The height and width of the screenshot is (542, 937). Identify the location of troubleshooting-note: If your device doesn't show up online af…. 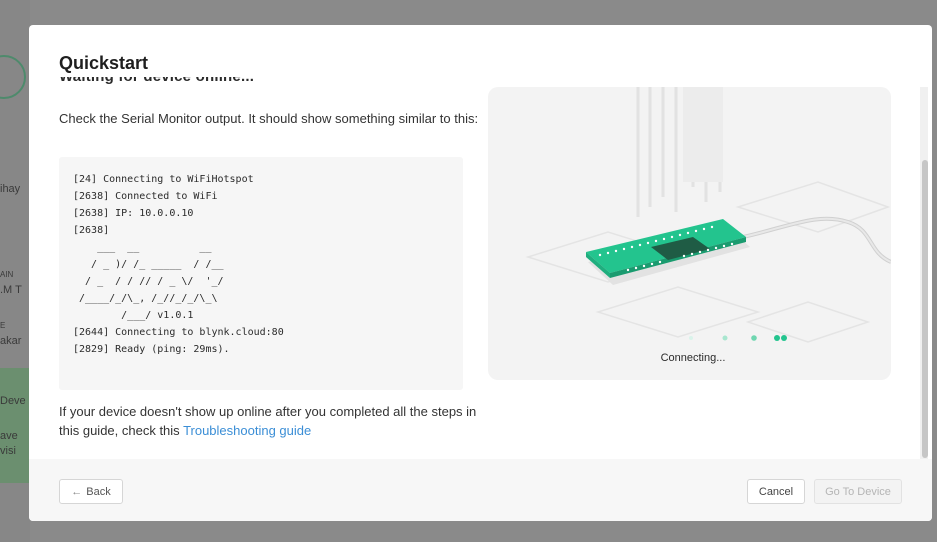
(269, 421).